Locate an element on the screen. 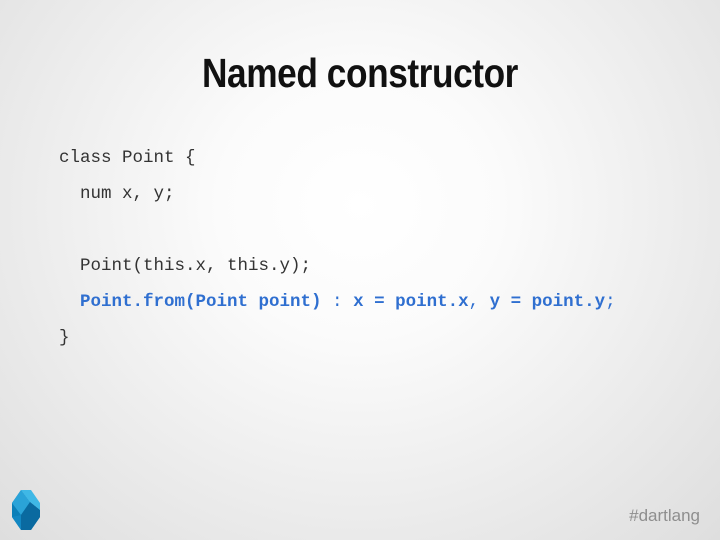  dart-logo-icon is located at coordinates (26, 510).